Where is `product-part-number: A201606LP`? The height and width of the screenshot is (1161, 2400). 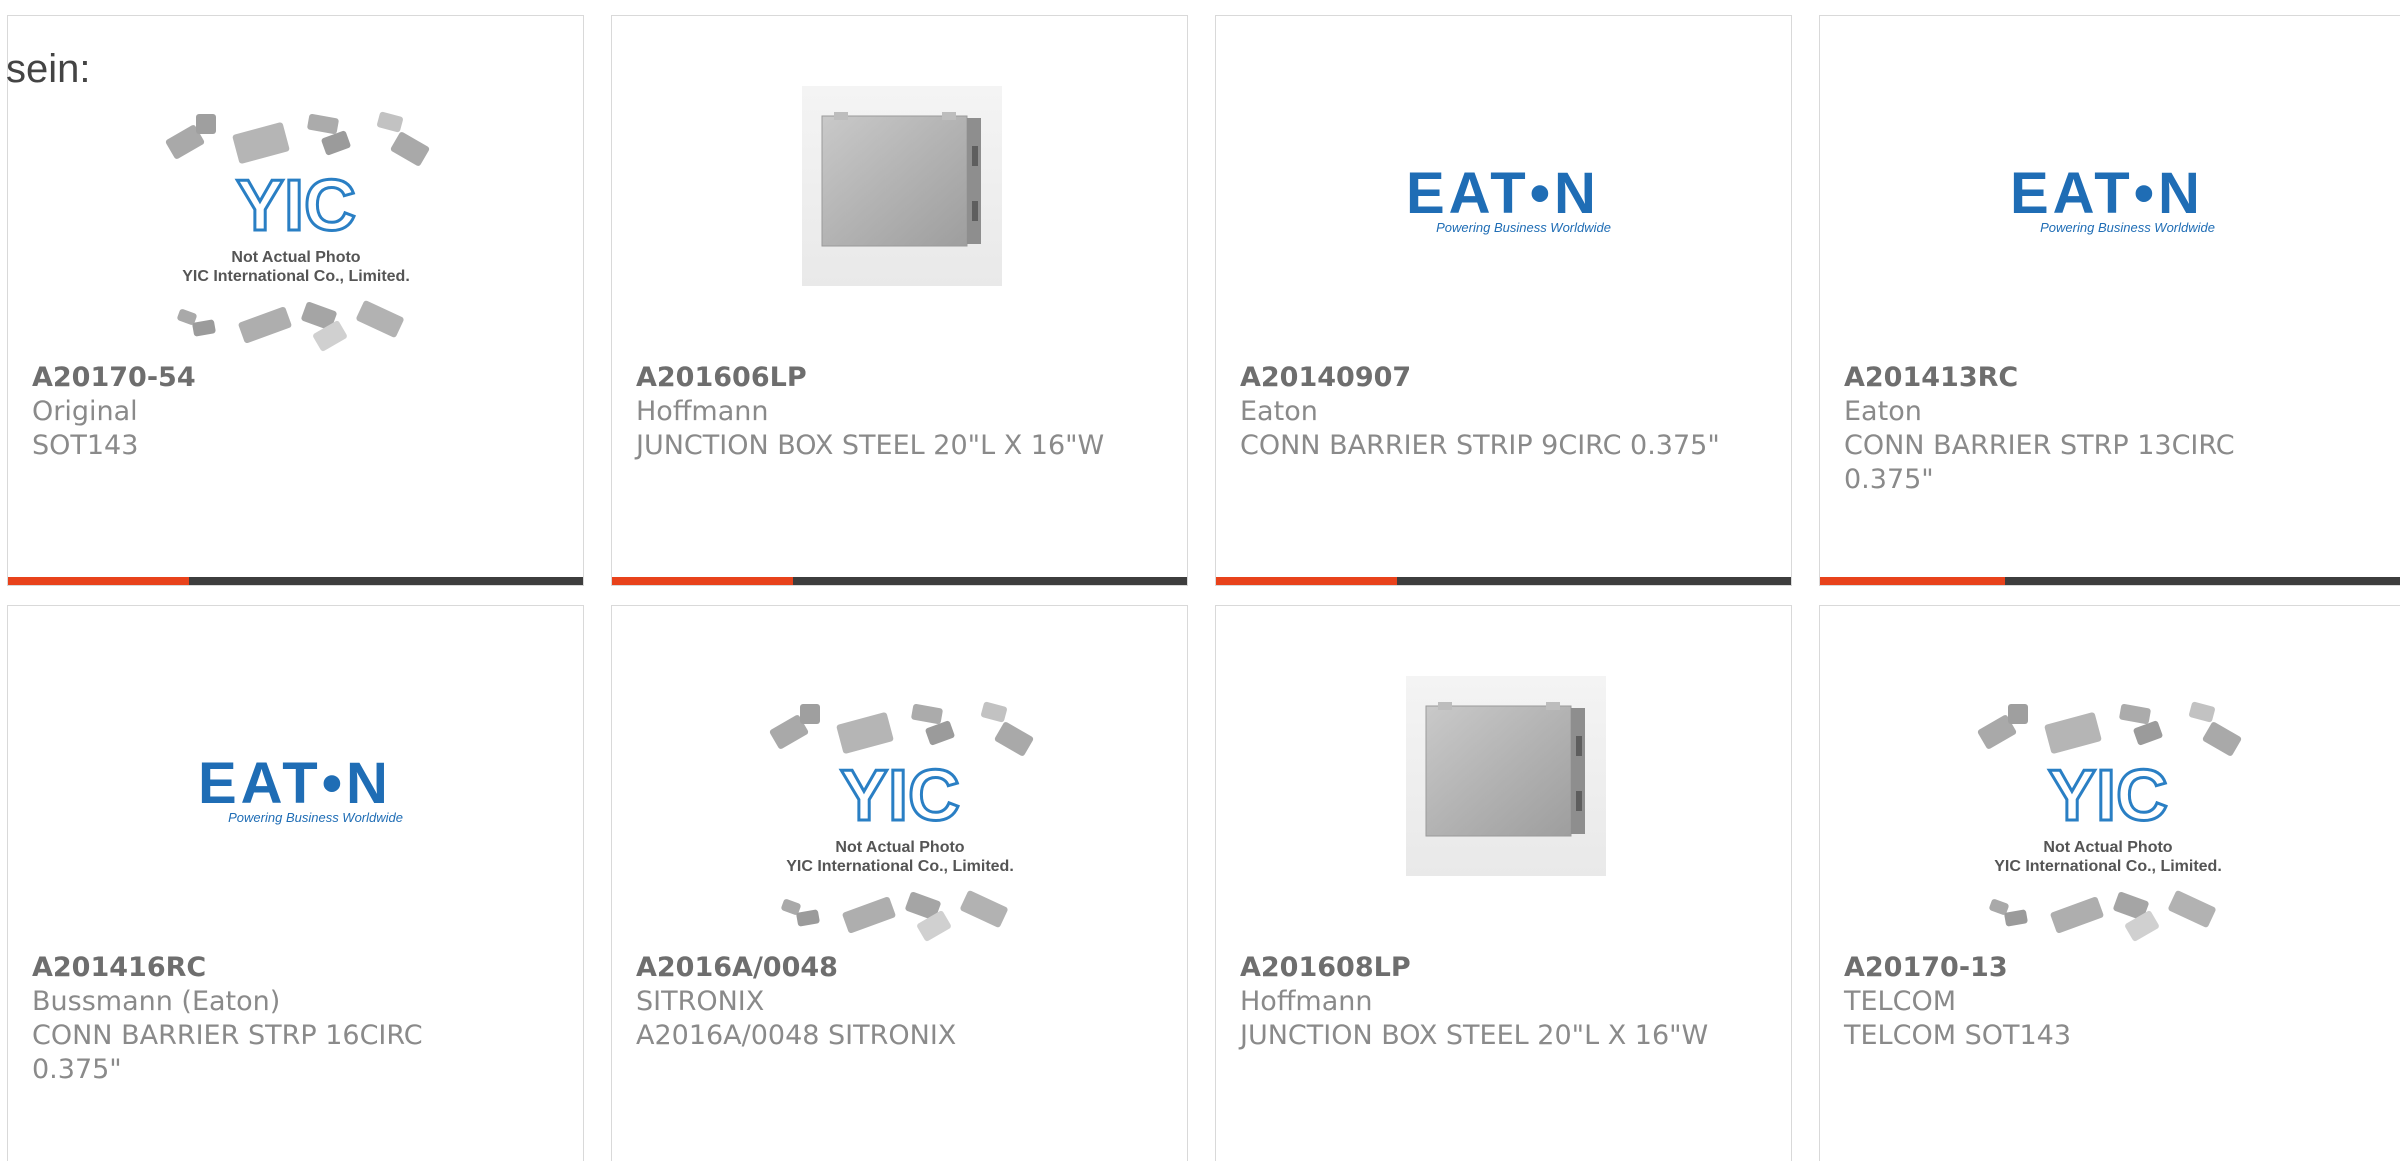
product-part-number: A201606LP is located at coordinates (899, 377).